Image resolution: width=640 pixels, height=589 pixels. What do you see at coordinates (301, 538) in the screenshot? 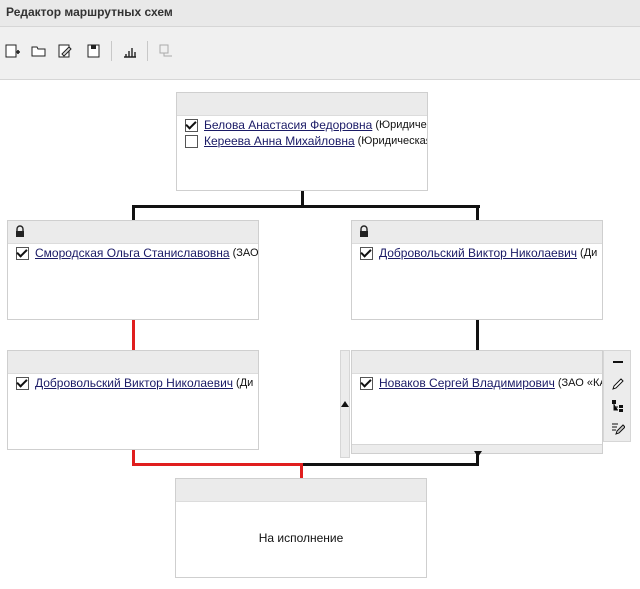
I see `node-label: На исполнение` at bounding box center [301, 538].